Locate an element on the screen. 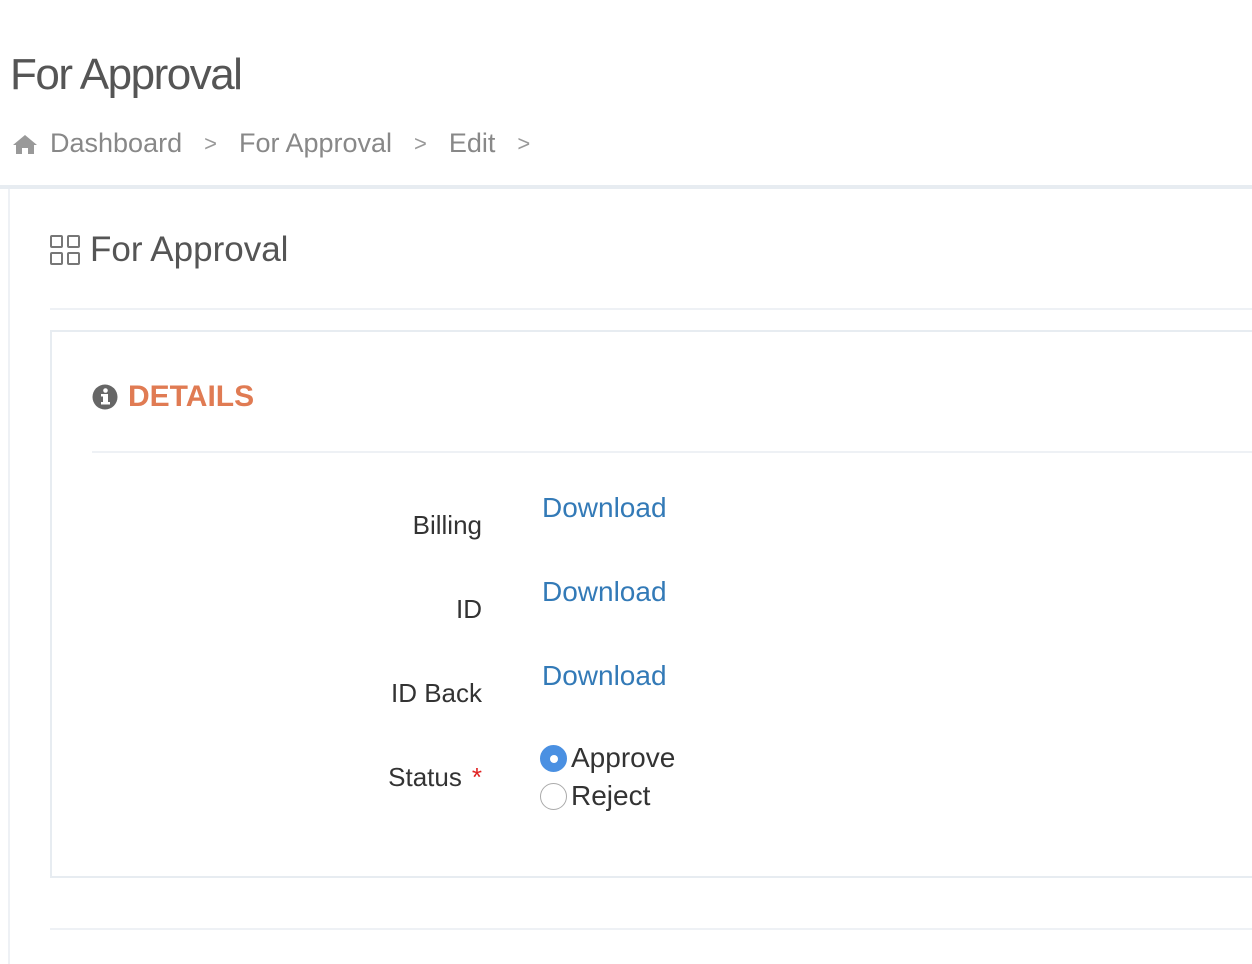 This screenshot has height=964, width=1252. field-row-status: Status * Approve Reject is located at coordinates (552, 782).